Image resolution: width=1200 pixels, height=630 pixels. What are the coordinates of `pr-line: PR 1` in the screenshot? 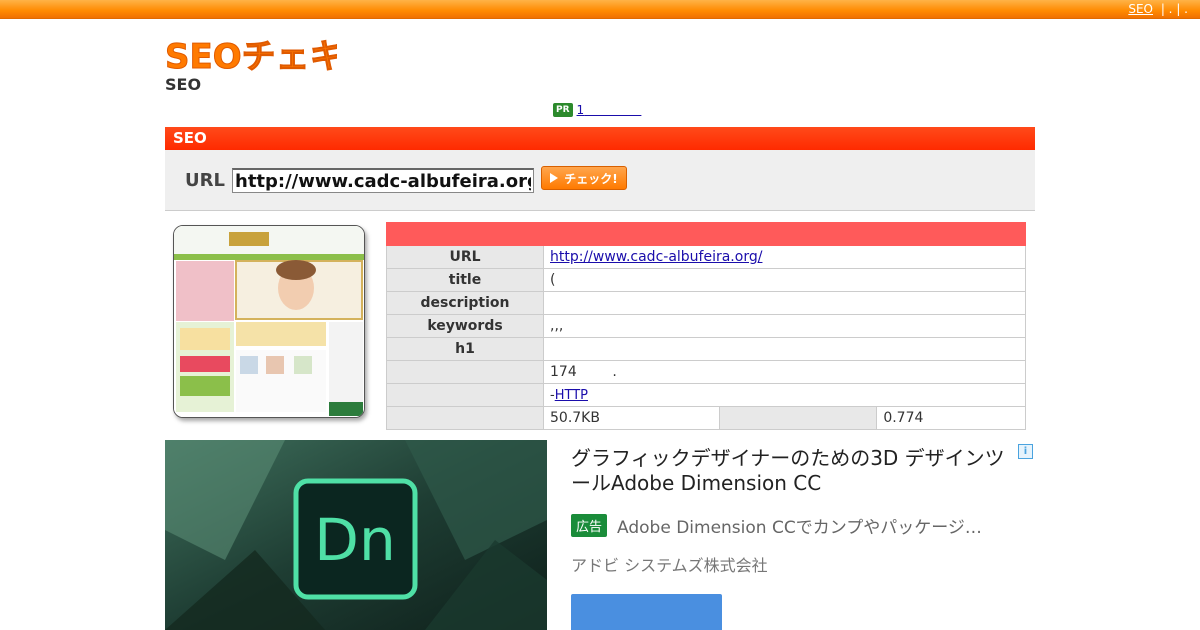 It's located at (597, 110).